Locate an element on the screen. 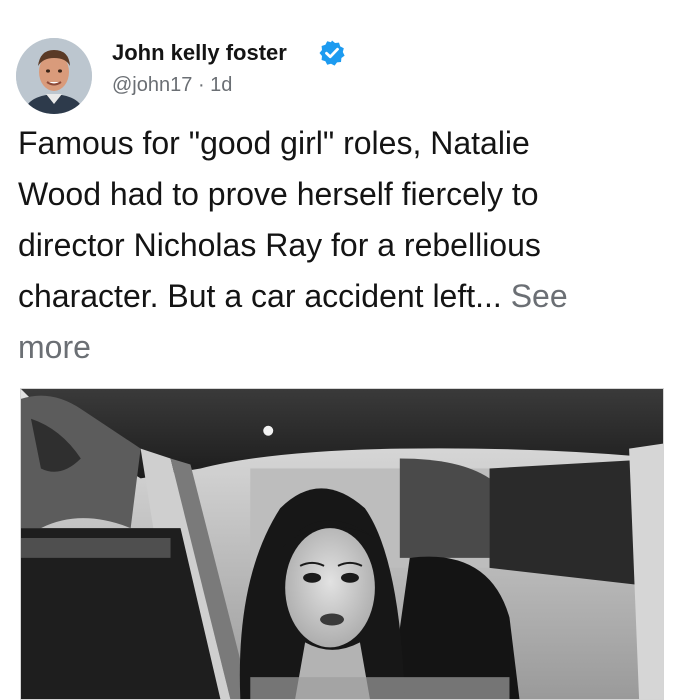 The width and height of the screenshot is (700, 700). author-name: John kelly foster is located at coordinates (199, 53).